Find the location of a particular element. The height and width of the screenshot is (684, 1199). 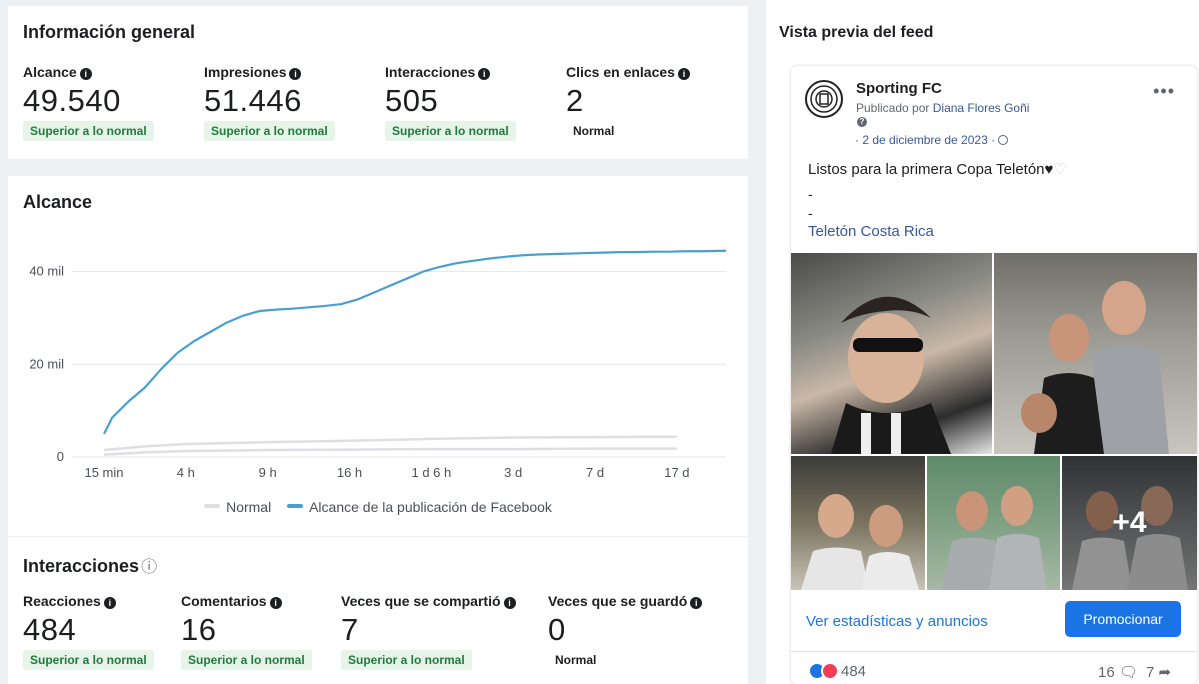

crest-icon is located at coordinates (824, 99).